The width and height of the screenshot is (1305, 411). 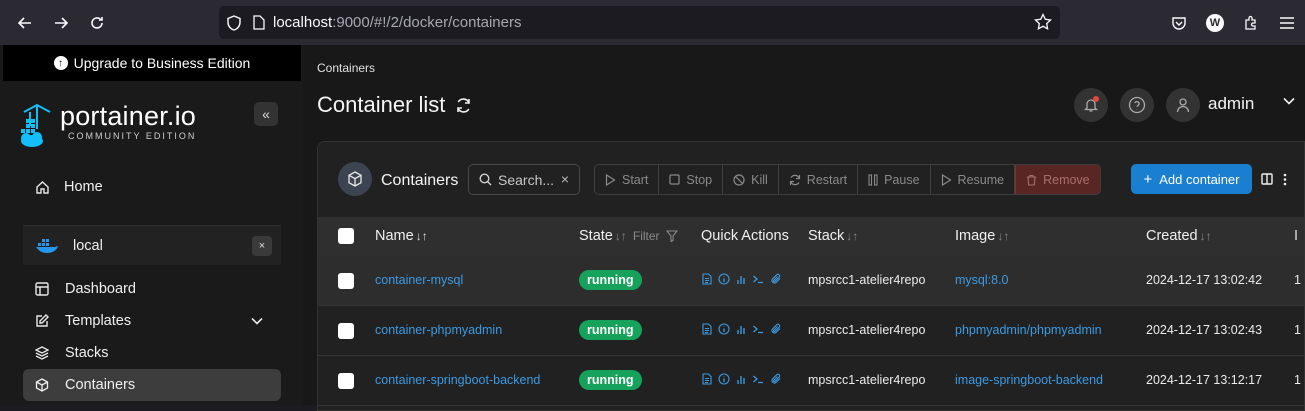 What do you see at coordinates (1091, 105) in the screenshot?
I see `notifications-button` at bounding box center [1091, 105].